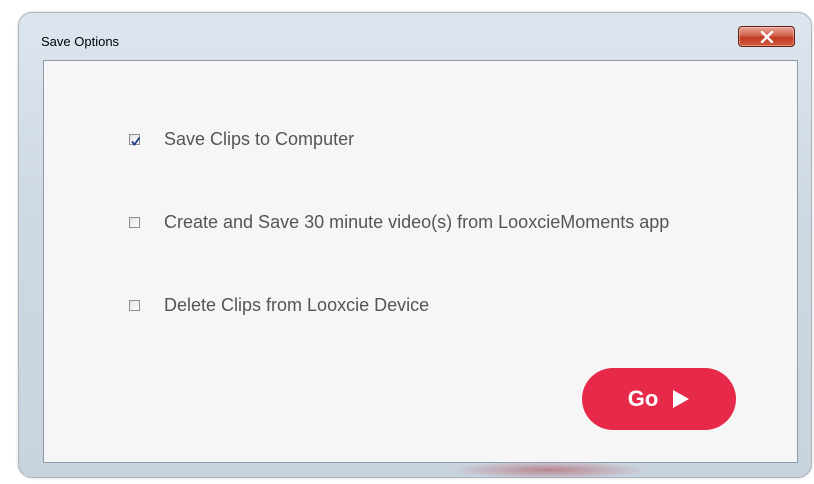 The height and width of the screenshot is (484, 814). I want to click on close-x-icon, so click(767, 36).